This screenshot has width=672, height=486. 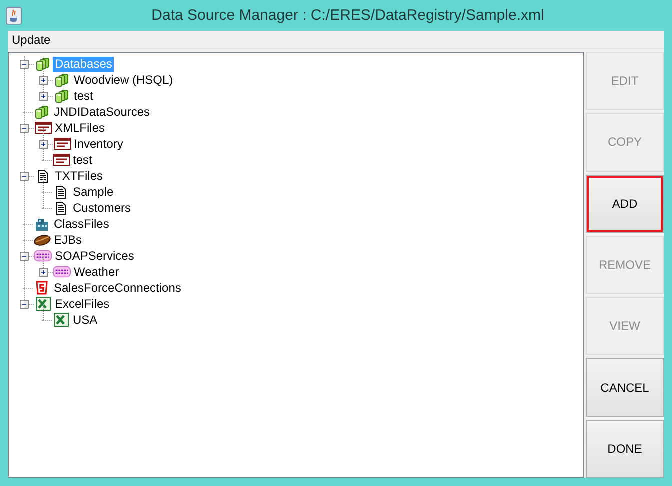 I want to click on bean-icon, so click(x=42, y=240).